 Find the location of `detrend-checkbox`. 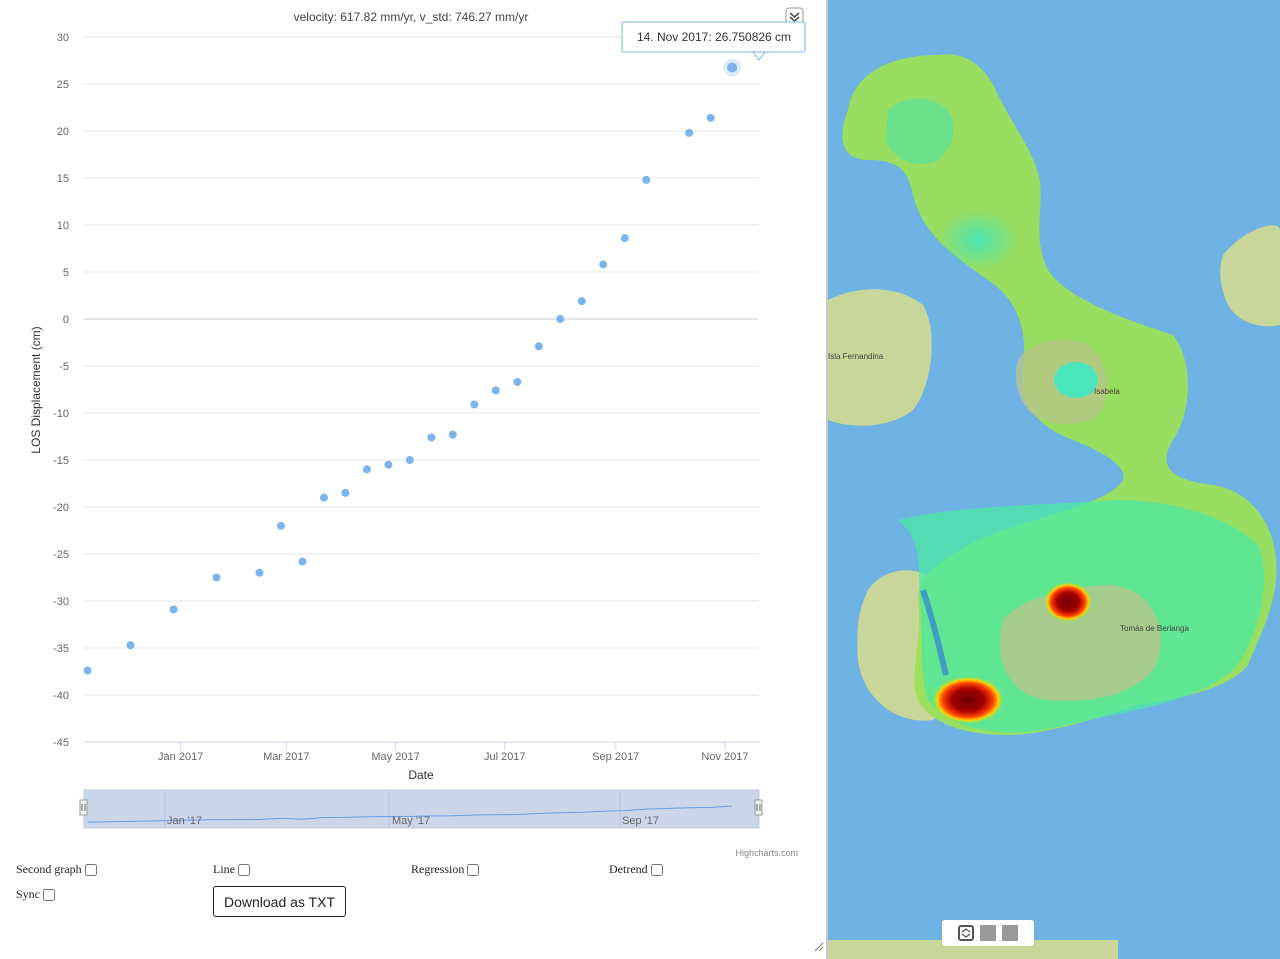

detrend-checkbox is located at coordinates (656, 869).